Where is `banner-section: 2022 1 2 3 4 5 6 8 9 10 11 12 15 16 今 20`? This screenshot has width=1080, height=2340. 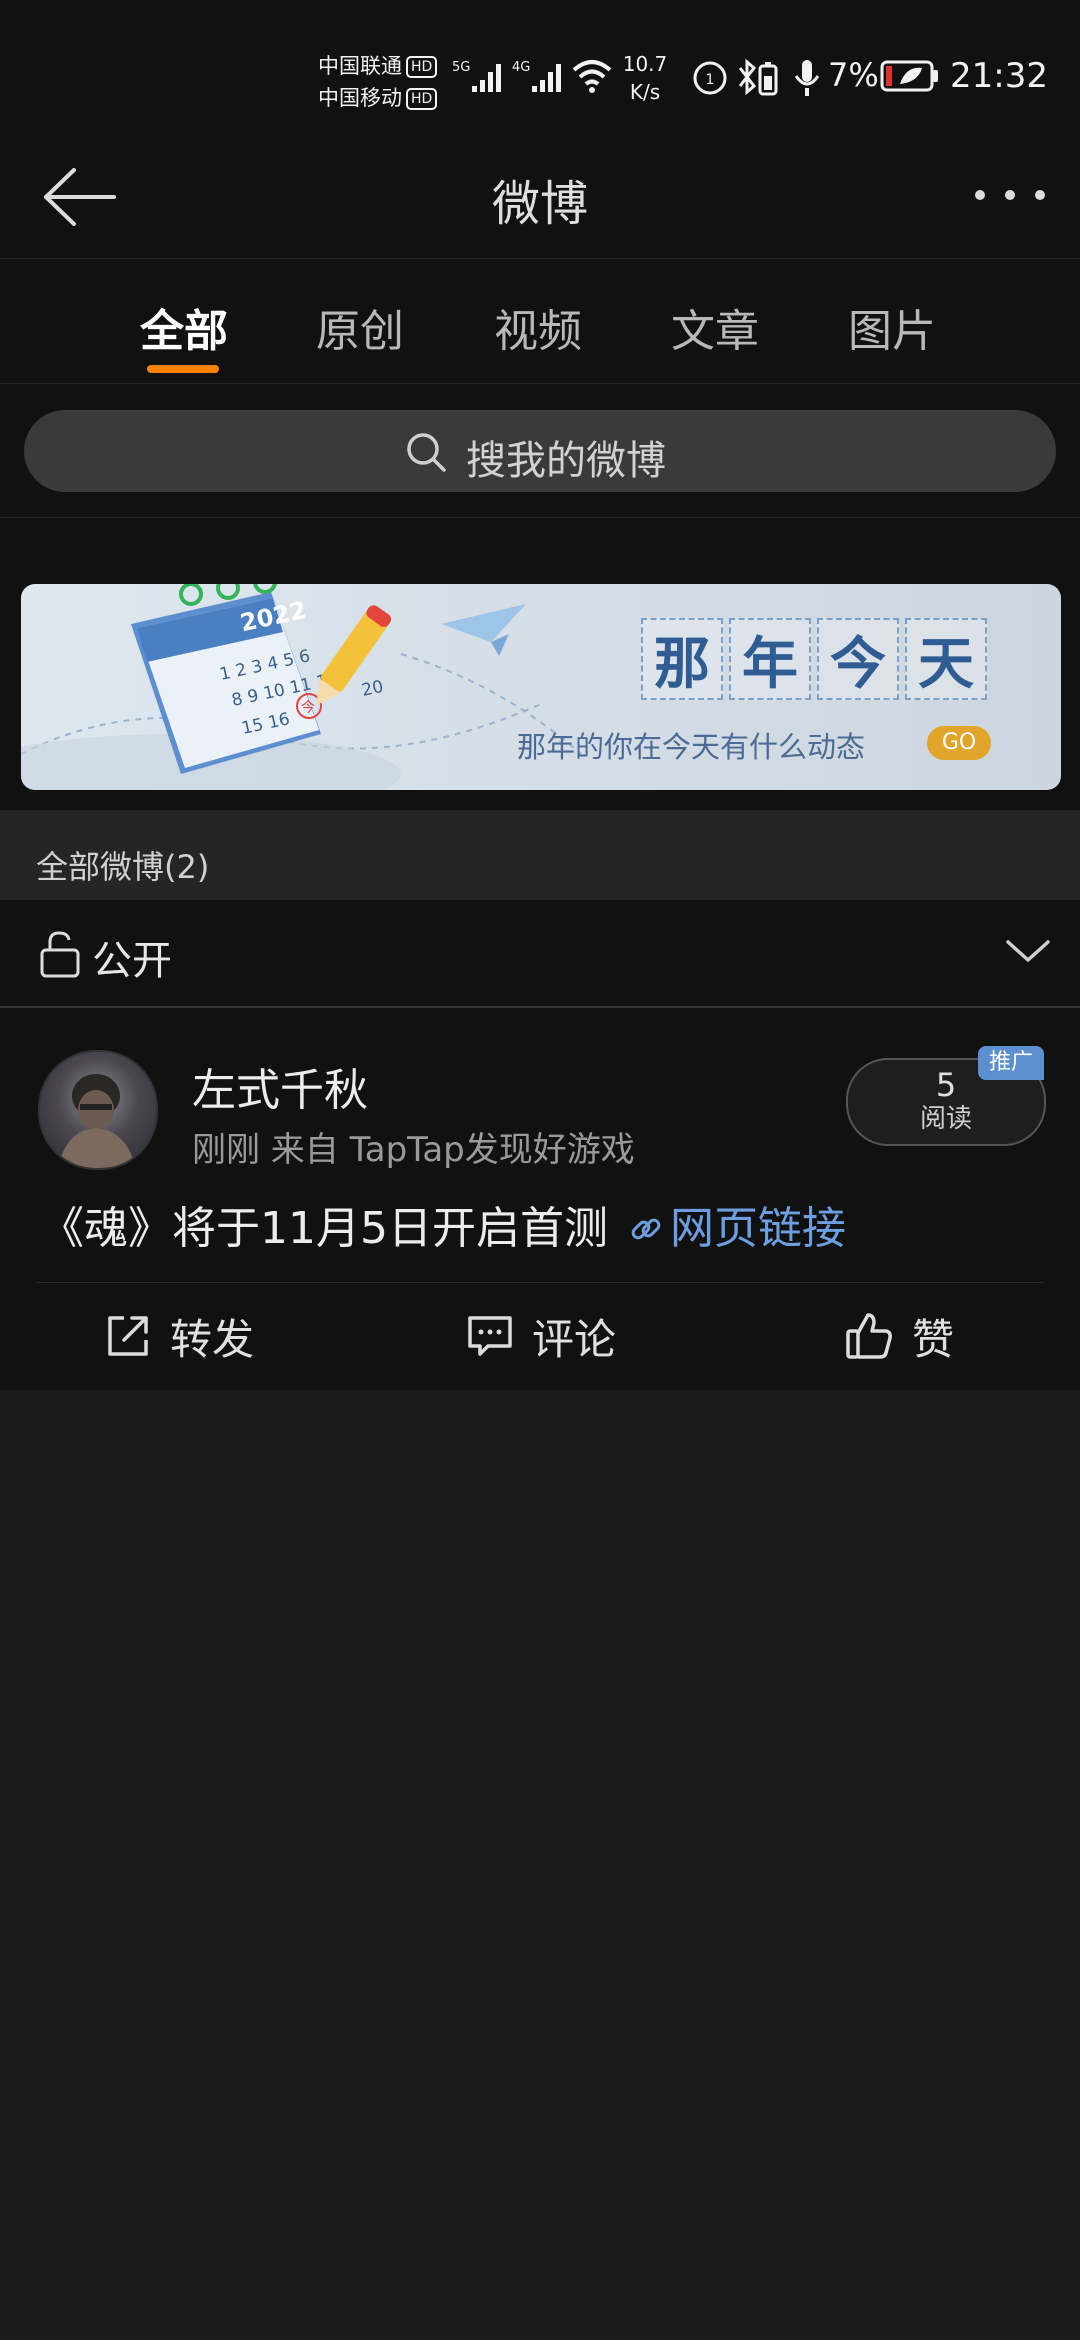
banner-section: 2022 1 2 3 4 5 6 8 9 10 11 12 15 16 今 20 is located at coordinates (540, 664).